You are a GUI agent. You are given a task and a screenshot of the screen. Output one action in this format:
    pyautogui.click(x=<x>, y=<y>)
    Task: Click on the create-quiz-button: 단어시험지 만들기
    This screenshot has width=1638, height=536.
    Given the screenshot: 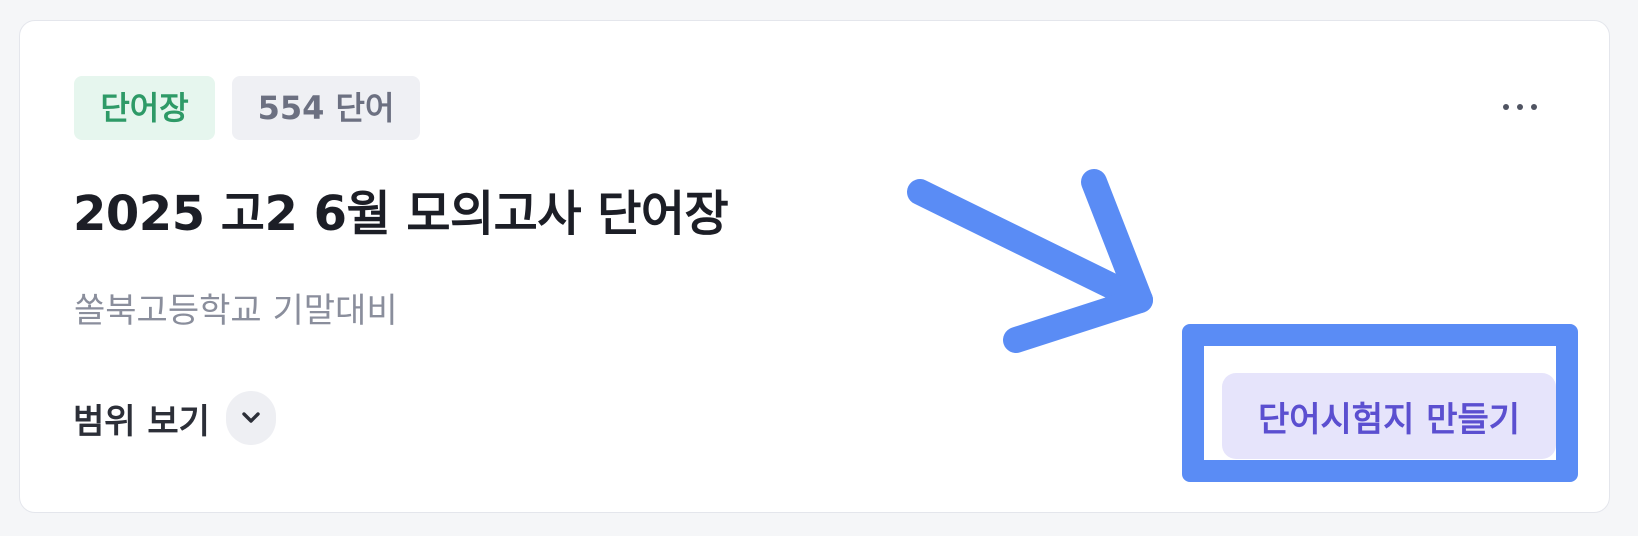 What is the action you would take?
    pyautogui.click(x=1389, y=416)
    